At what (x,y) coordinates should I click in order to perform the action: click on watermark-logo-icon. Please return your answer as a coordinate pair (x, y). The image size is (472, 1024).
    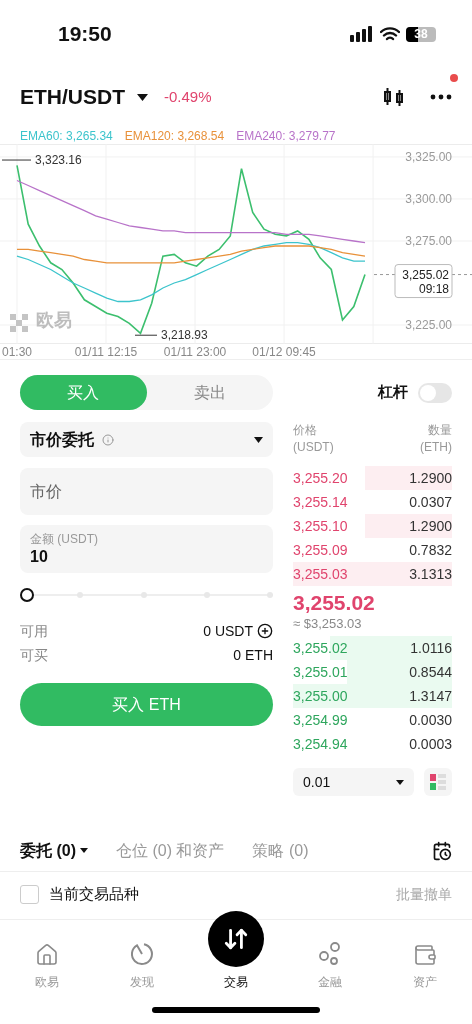
    Looking at the image, I should click on (19, 323).